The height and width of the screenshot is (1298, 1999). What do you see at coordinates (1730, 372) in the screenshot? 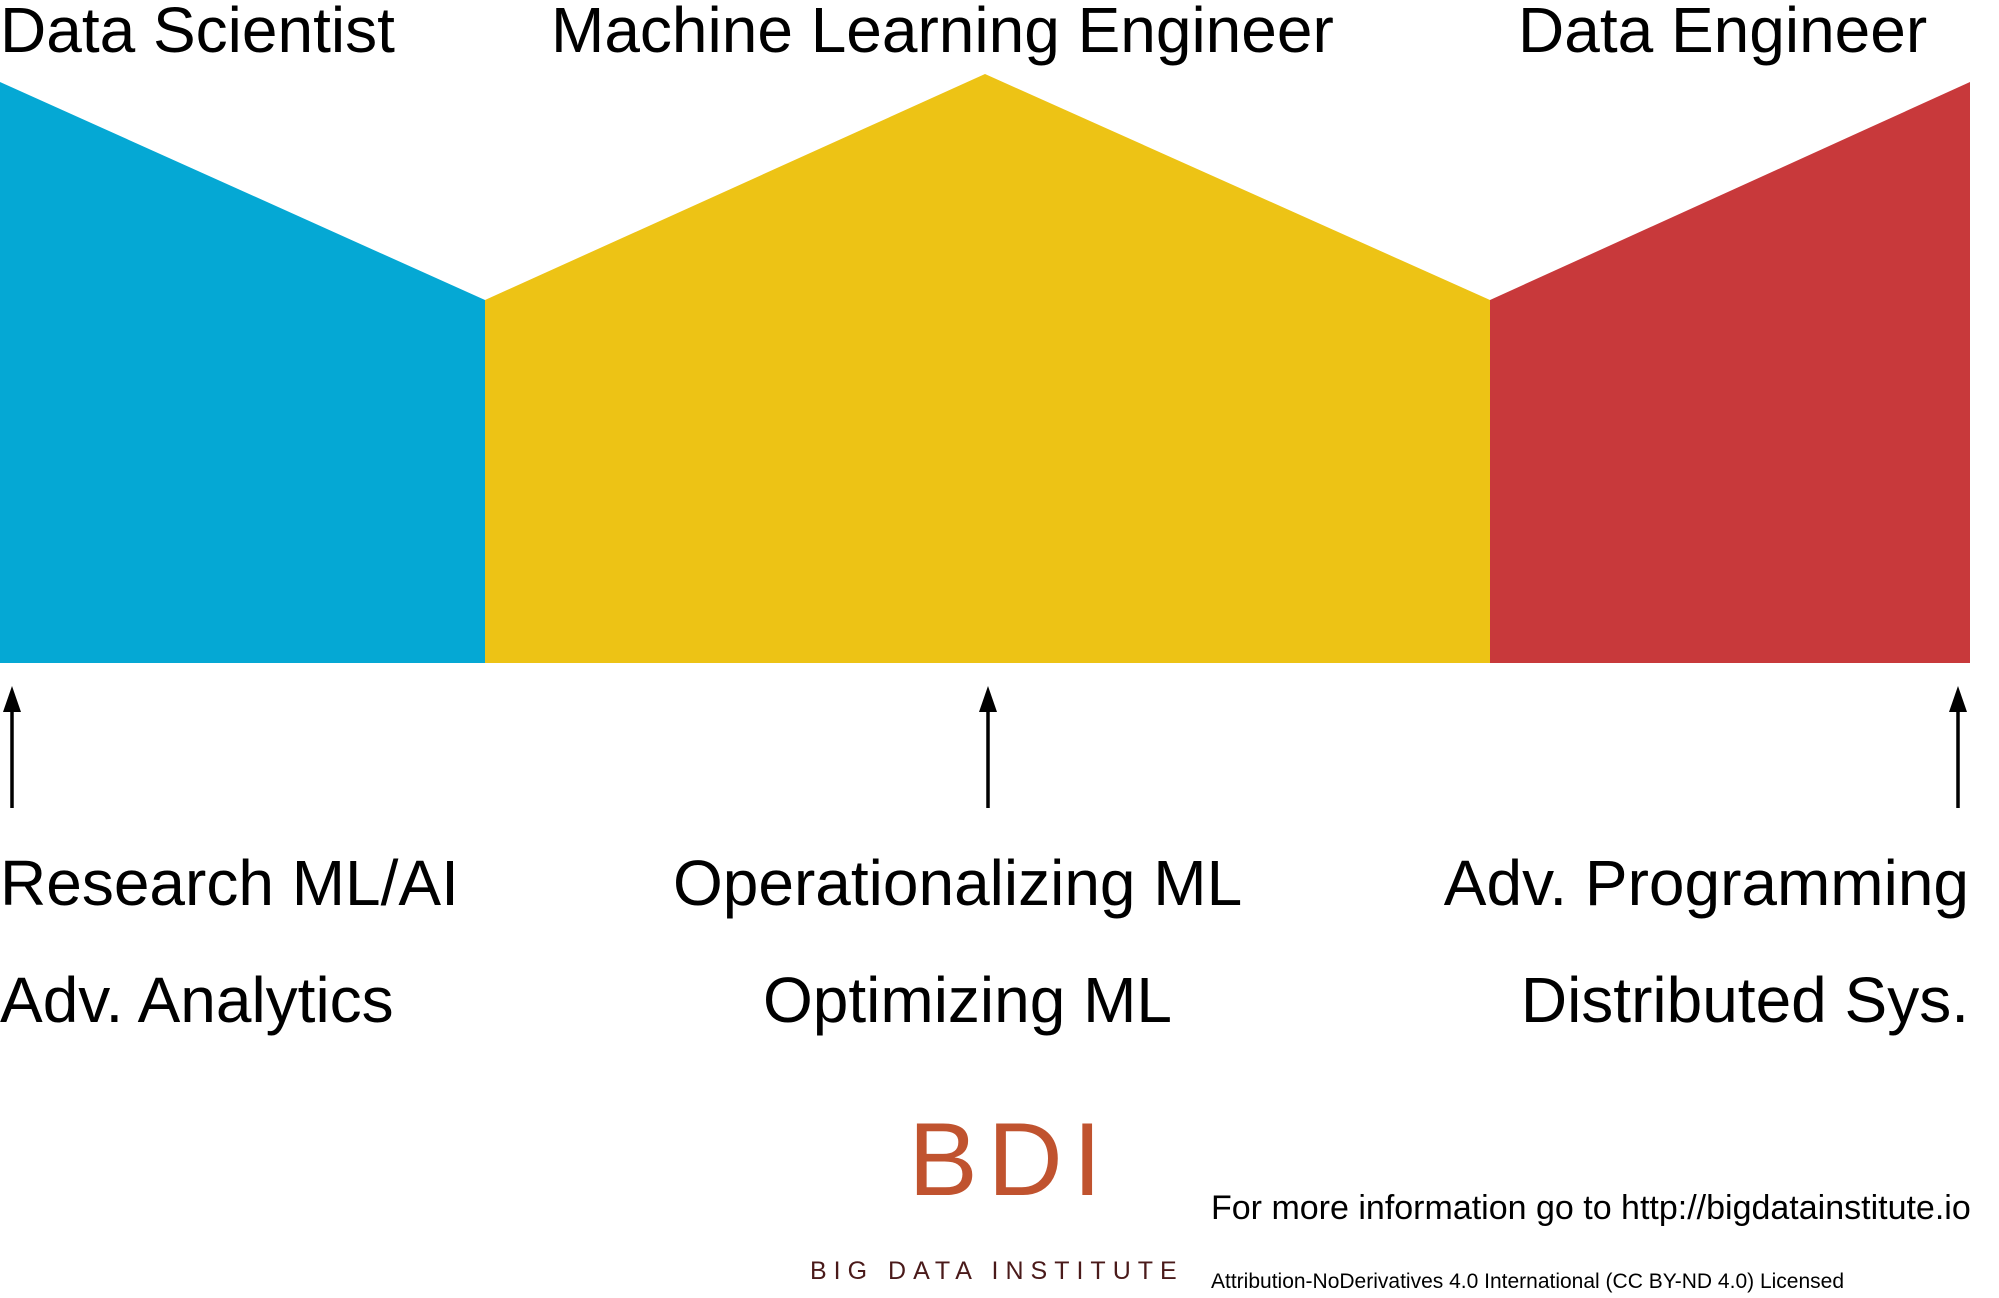
I see `data-engineer-shape` at bounding box center [1730, 372].